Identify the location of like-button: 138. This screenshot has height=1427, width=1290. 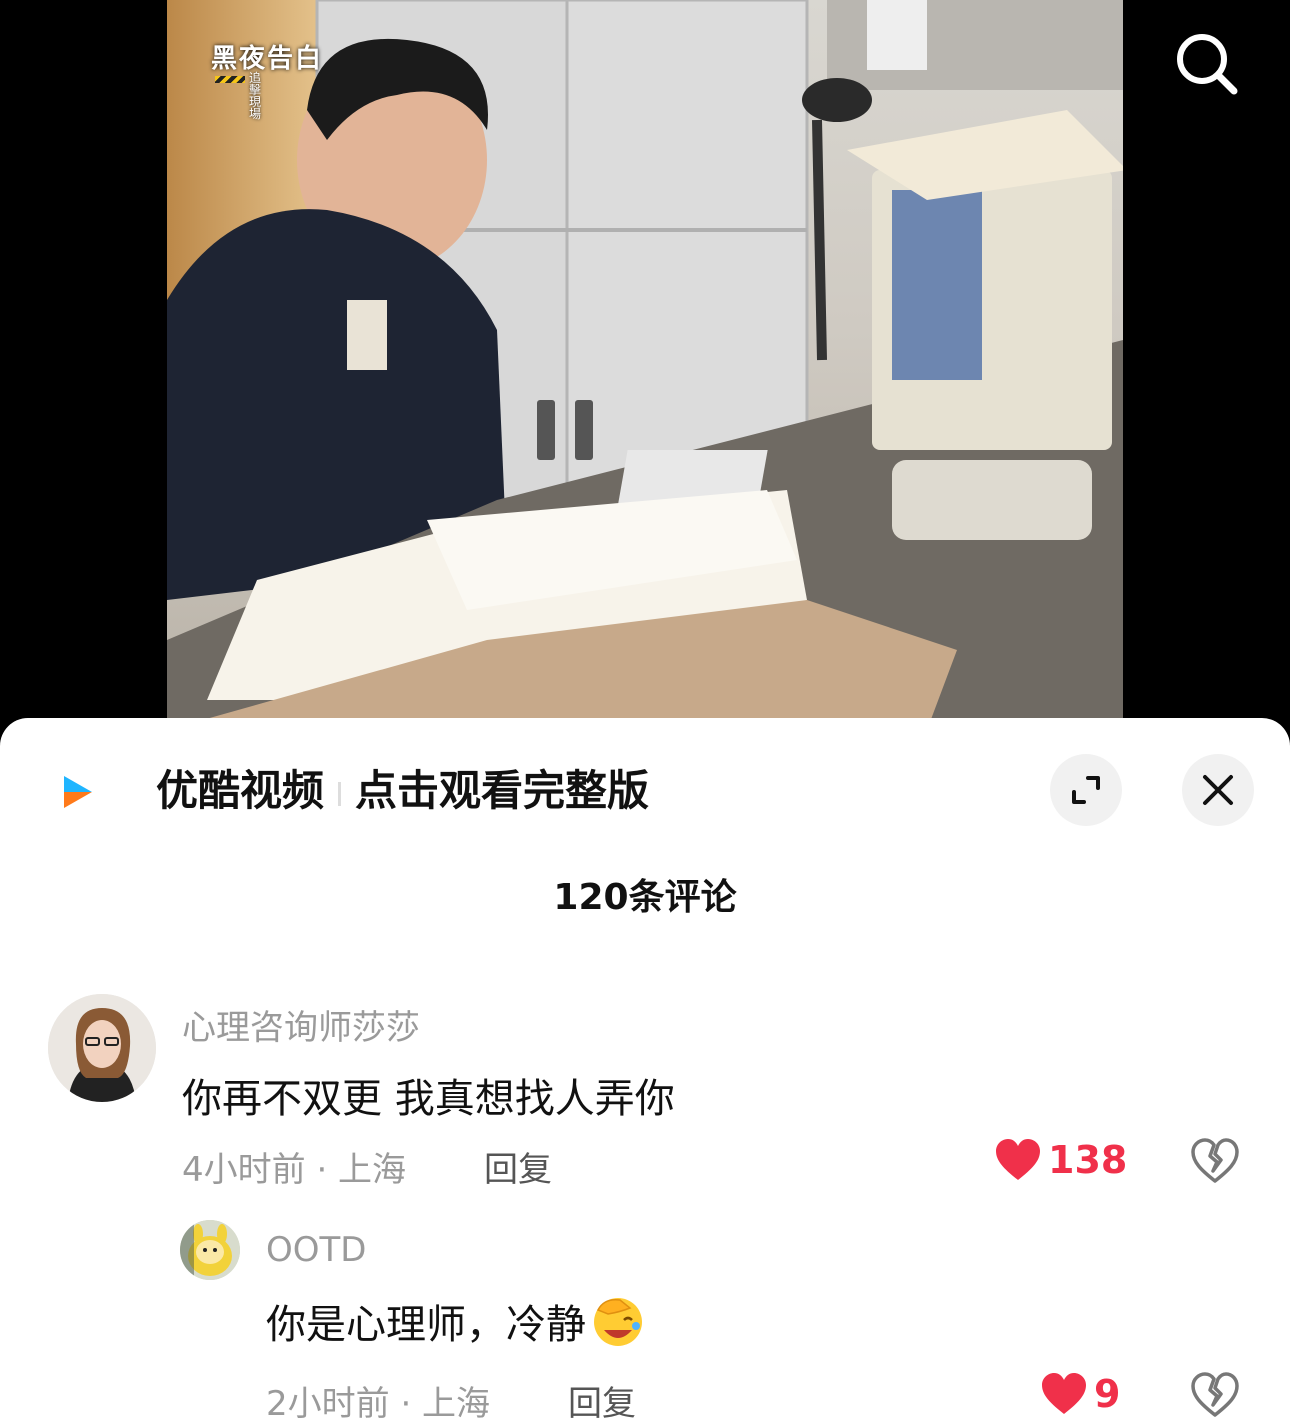
(1060, 1160).